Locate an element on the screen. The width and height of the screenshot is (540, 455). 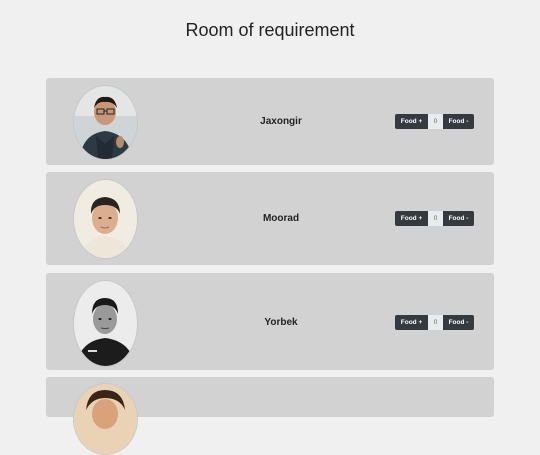
person-name: Jaxongir is located at coordinates (281, 121).